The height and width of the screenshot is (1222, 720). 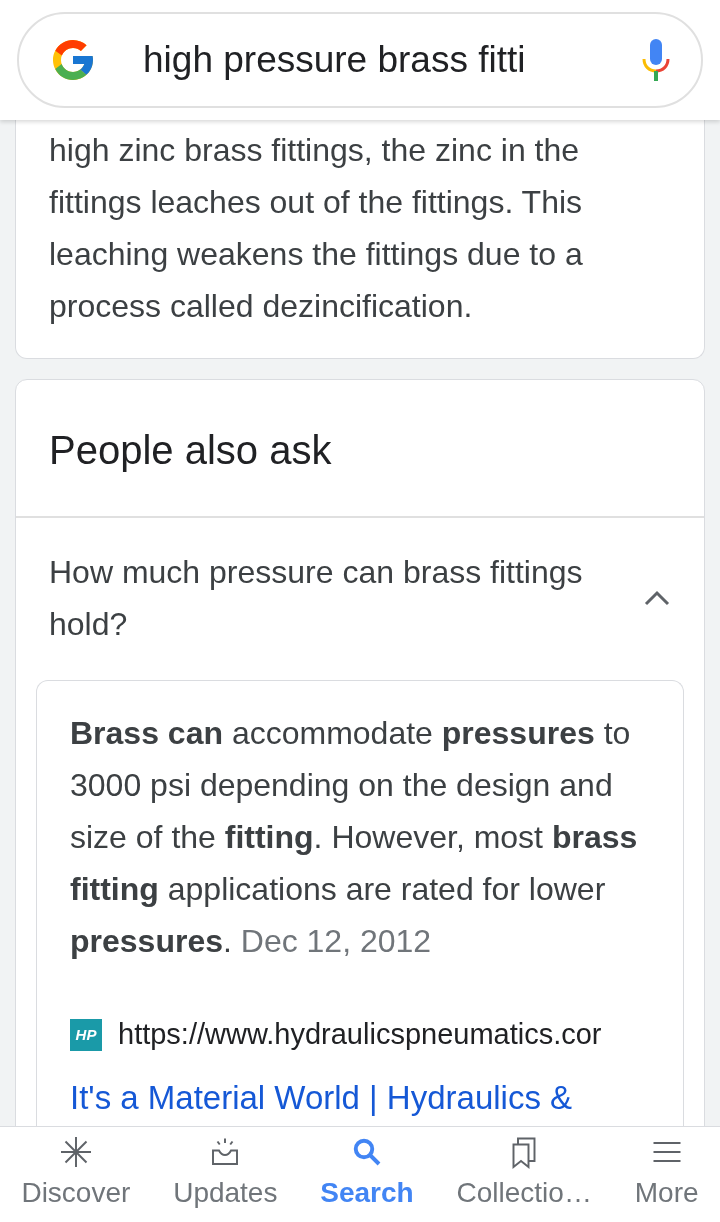 What do you see at coordinates (316, 228) in the screenshot?
I see `snippet-text: high zinc brass fittings, the zinc in the fittings leaches out of the fittings. This leaching weakens the fittings due to a process called dezincification.` at bounding box center [316, 228].